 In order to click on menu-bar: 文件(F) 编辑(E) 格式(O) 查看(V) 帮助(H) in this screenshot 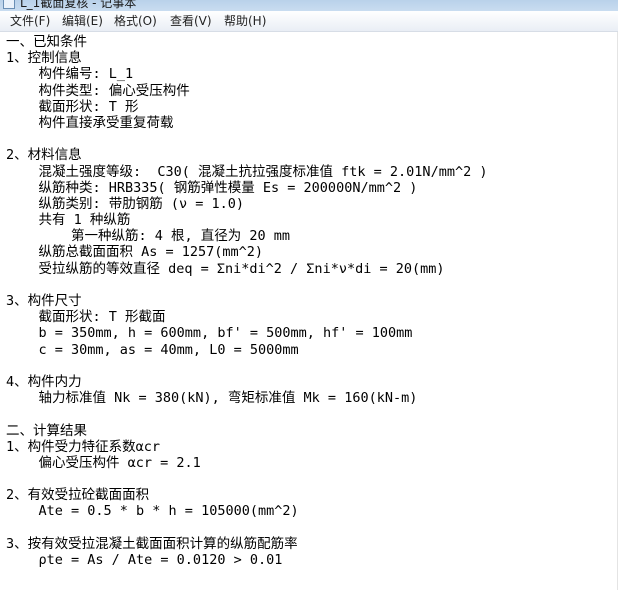, I will do `click(309, 21)`.